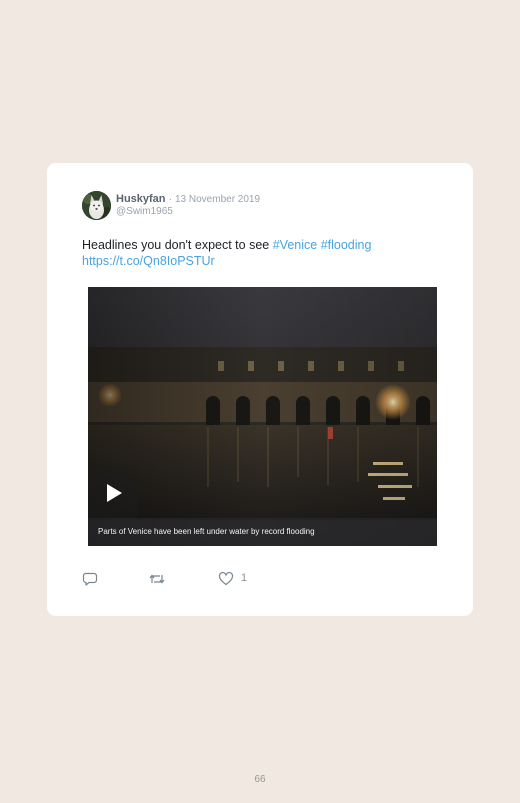 The image size is (520, 803). I want to click on heart-icon, so click(226, 578).